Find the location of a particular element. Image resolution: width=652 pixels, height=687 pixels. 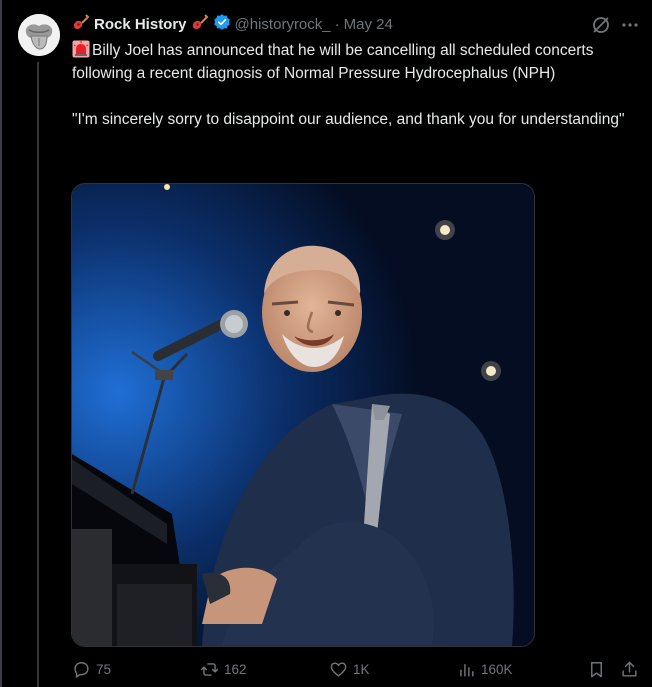

author-handle: @historyrock_ is located at coordinates (283, 24).